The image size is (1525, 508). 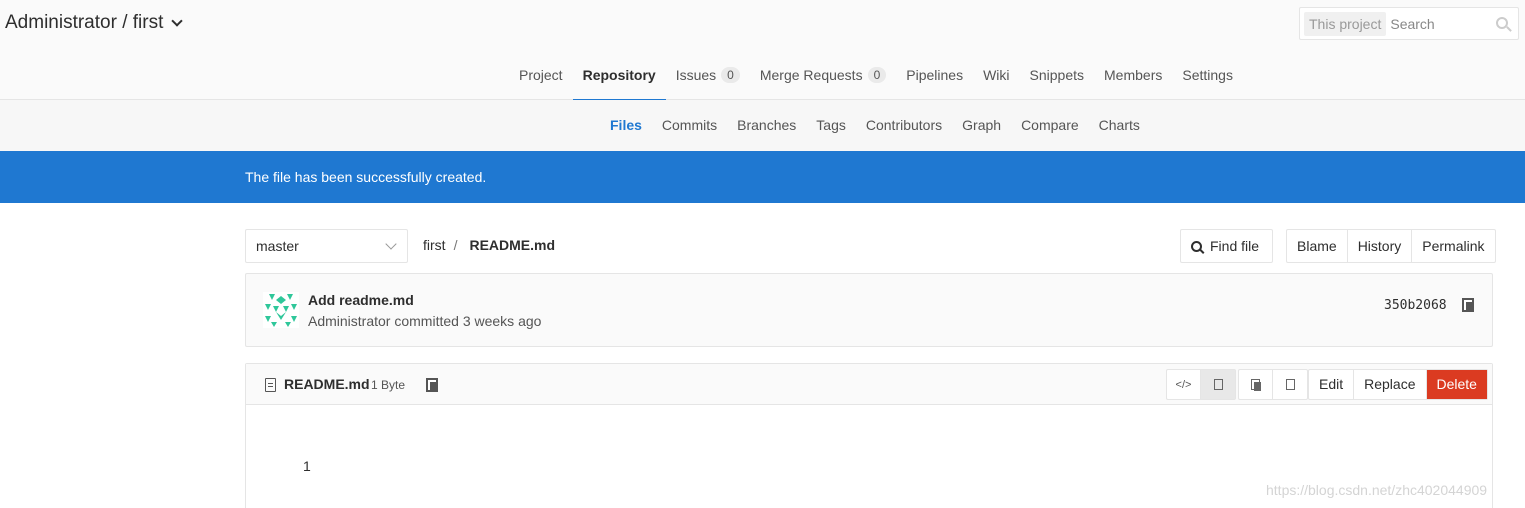 I want to click on nav-issues: Issues 0, so click(x=708, y=75).